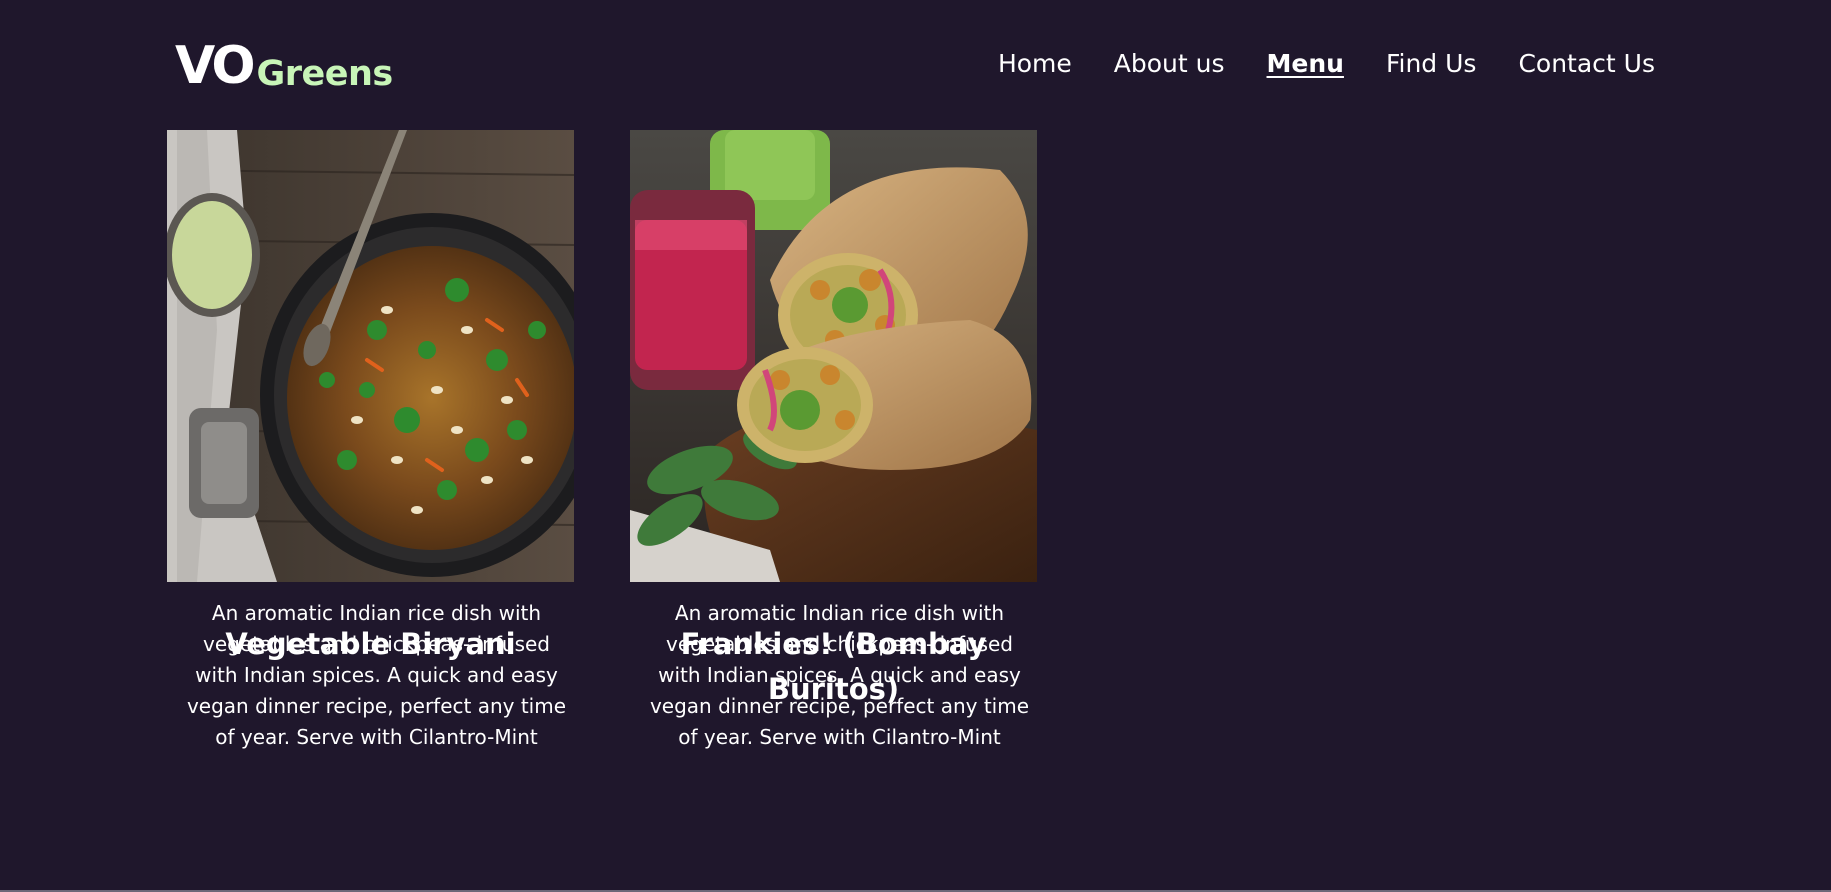  What do you see at coordinates (215, 66) in the screenshot?
I see `logo-vo-text: VO` at bounding box center [215, 66].